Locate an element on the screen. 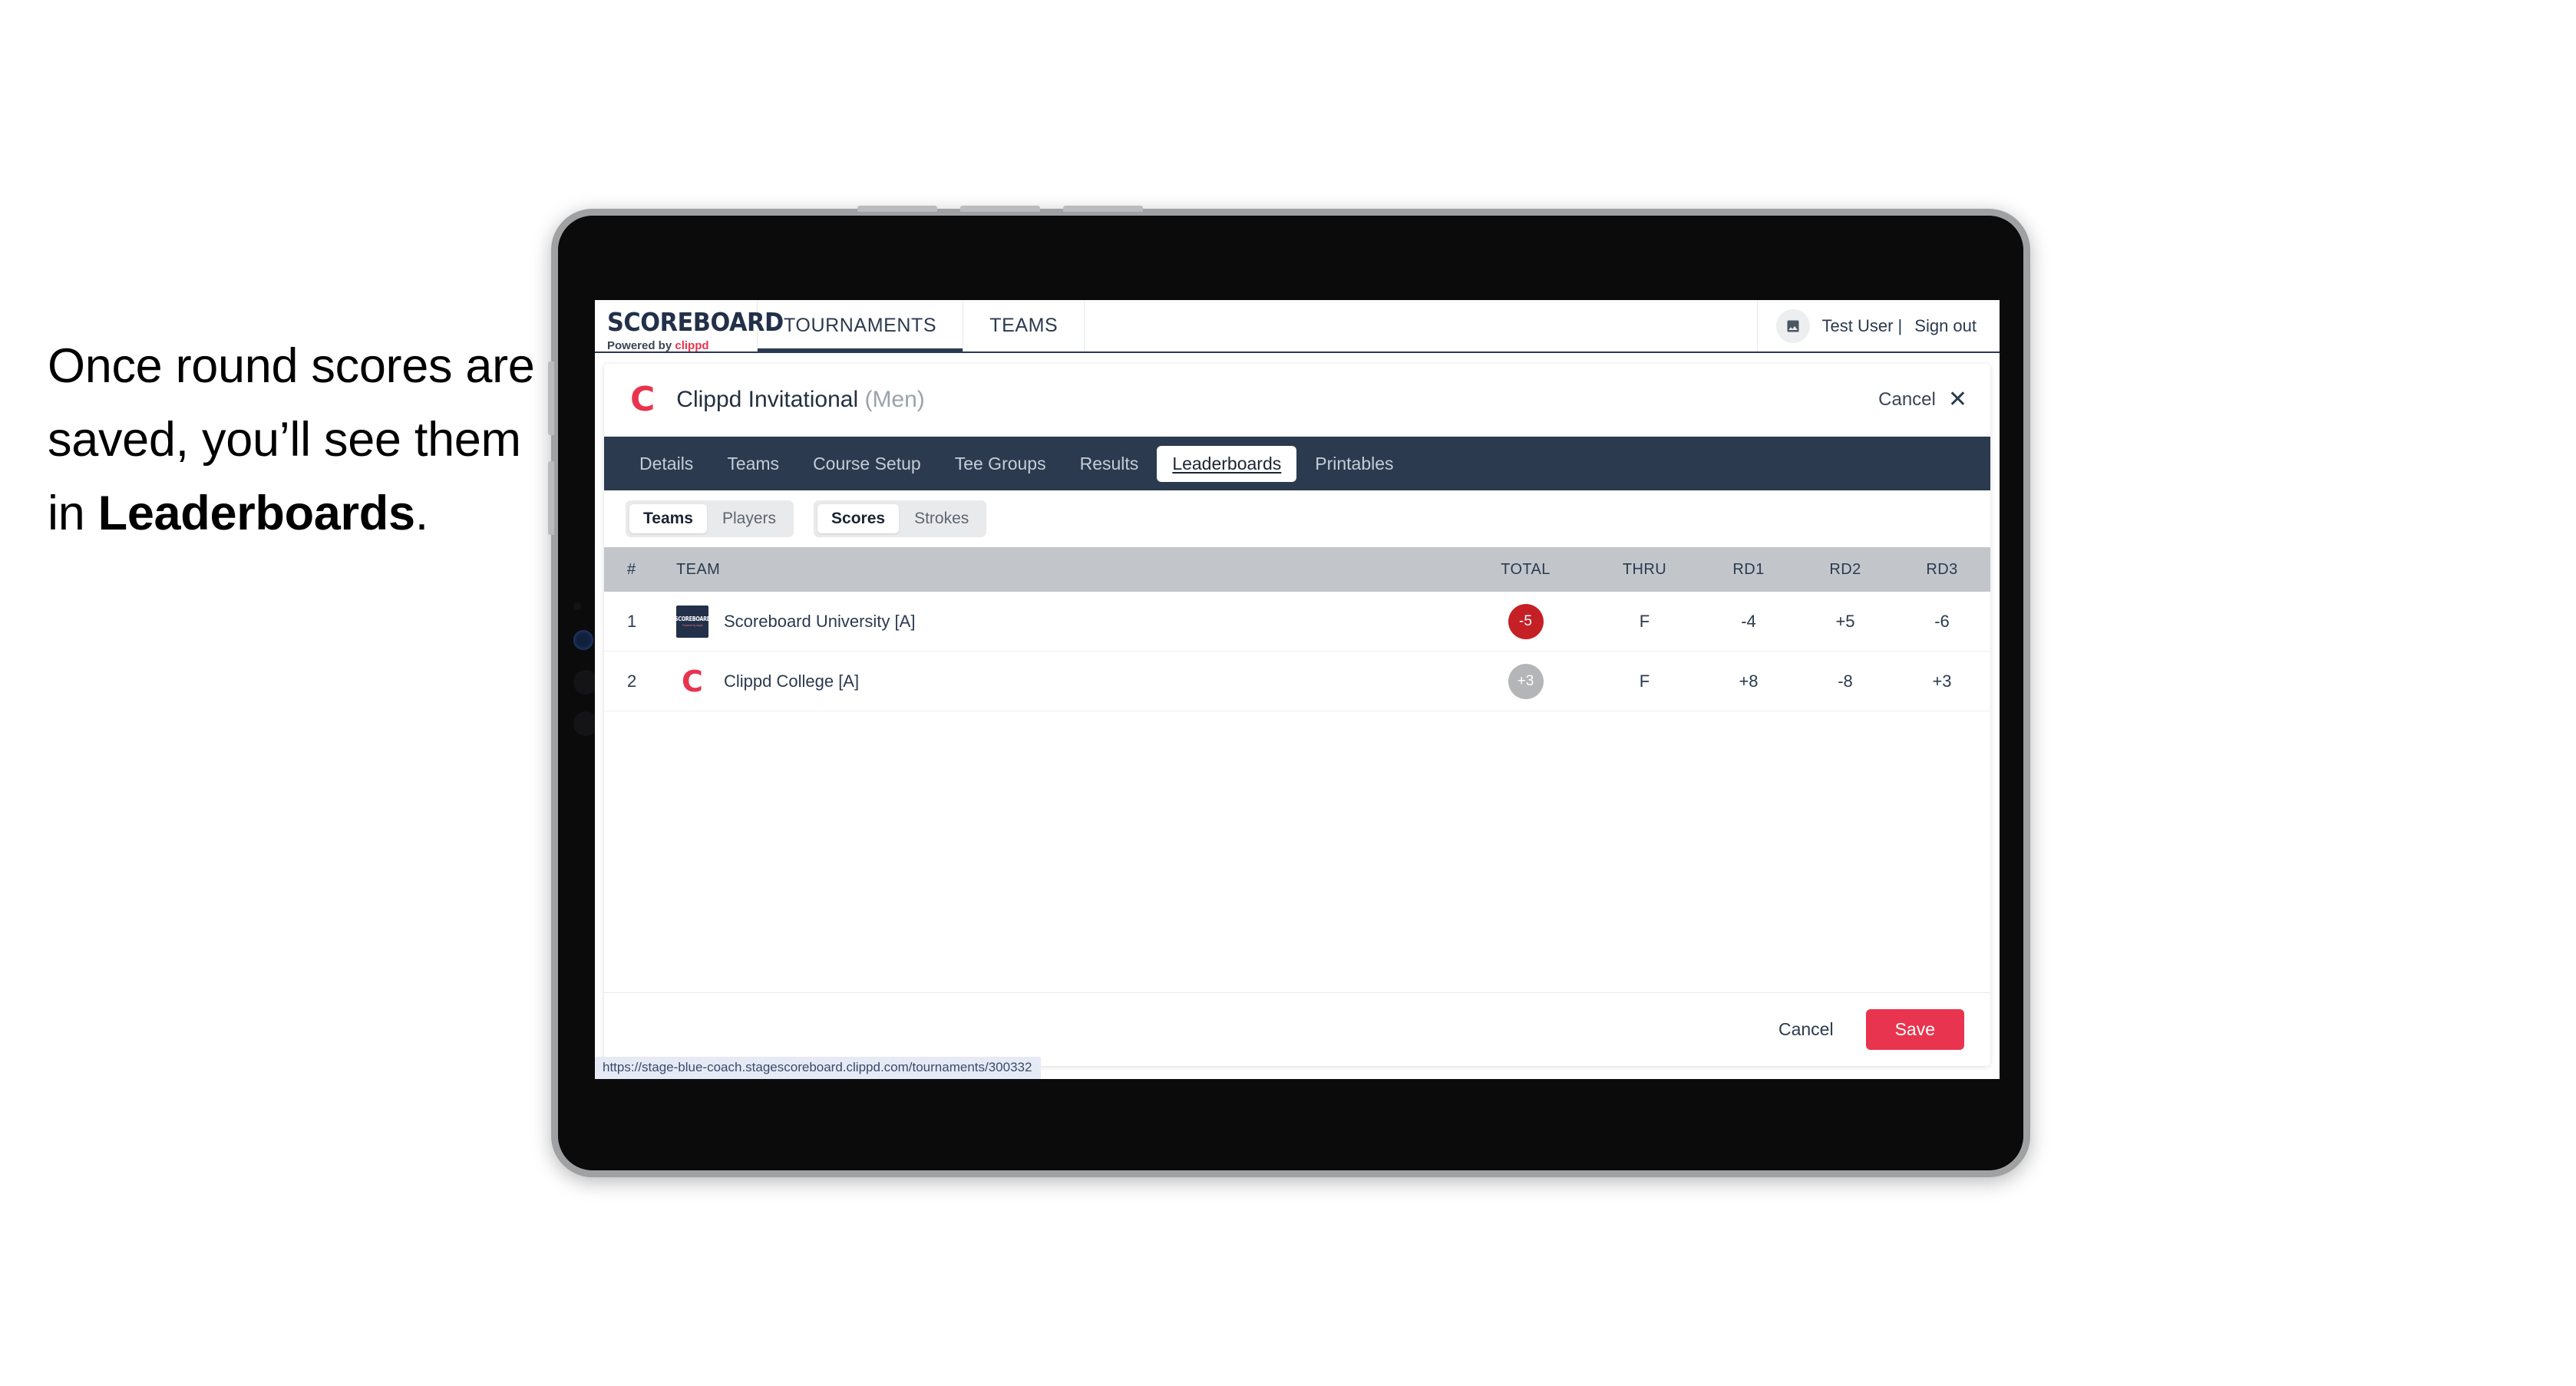 Image resolution: width=2576 pixels, height=1386 pixels. metric-segmented-control: Scores Strokes is located at coordinates (900, 518).